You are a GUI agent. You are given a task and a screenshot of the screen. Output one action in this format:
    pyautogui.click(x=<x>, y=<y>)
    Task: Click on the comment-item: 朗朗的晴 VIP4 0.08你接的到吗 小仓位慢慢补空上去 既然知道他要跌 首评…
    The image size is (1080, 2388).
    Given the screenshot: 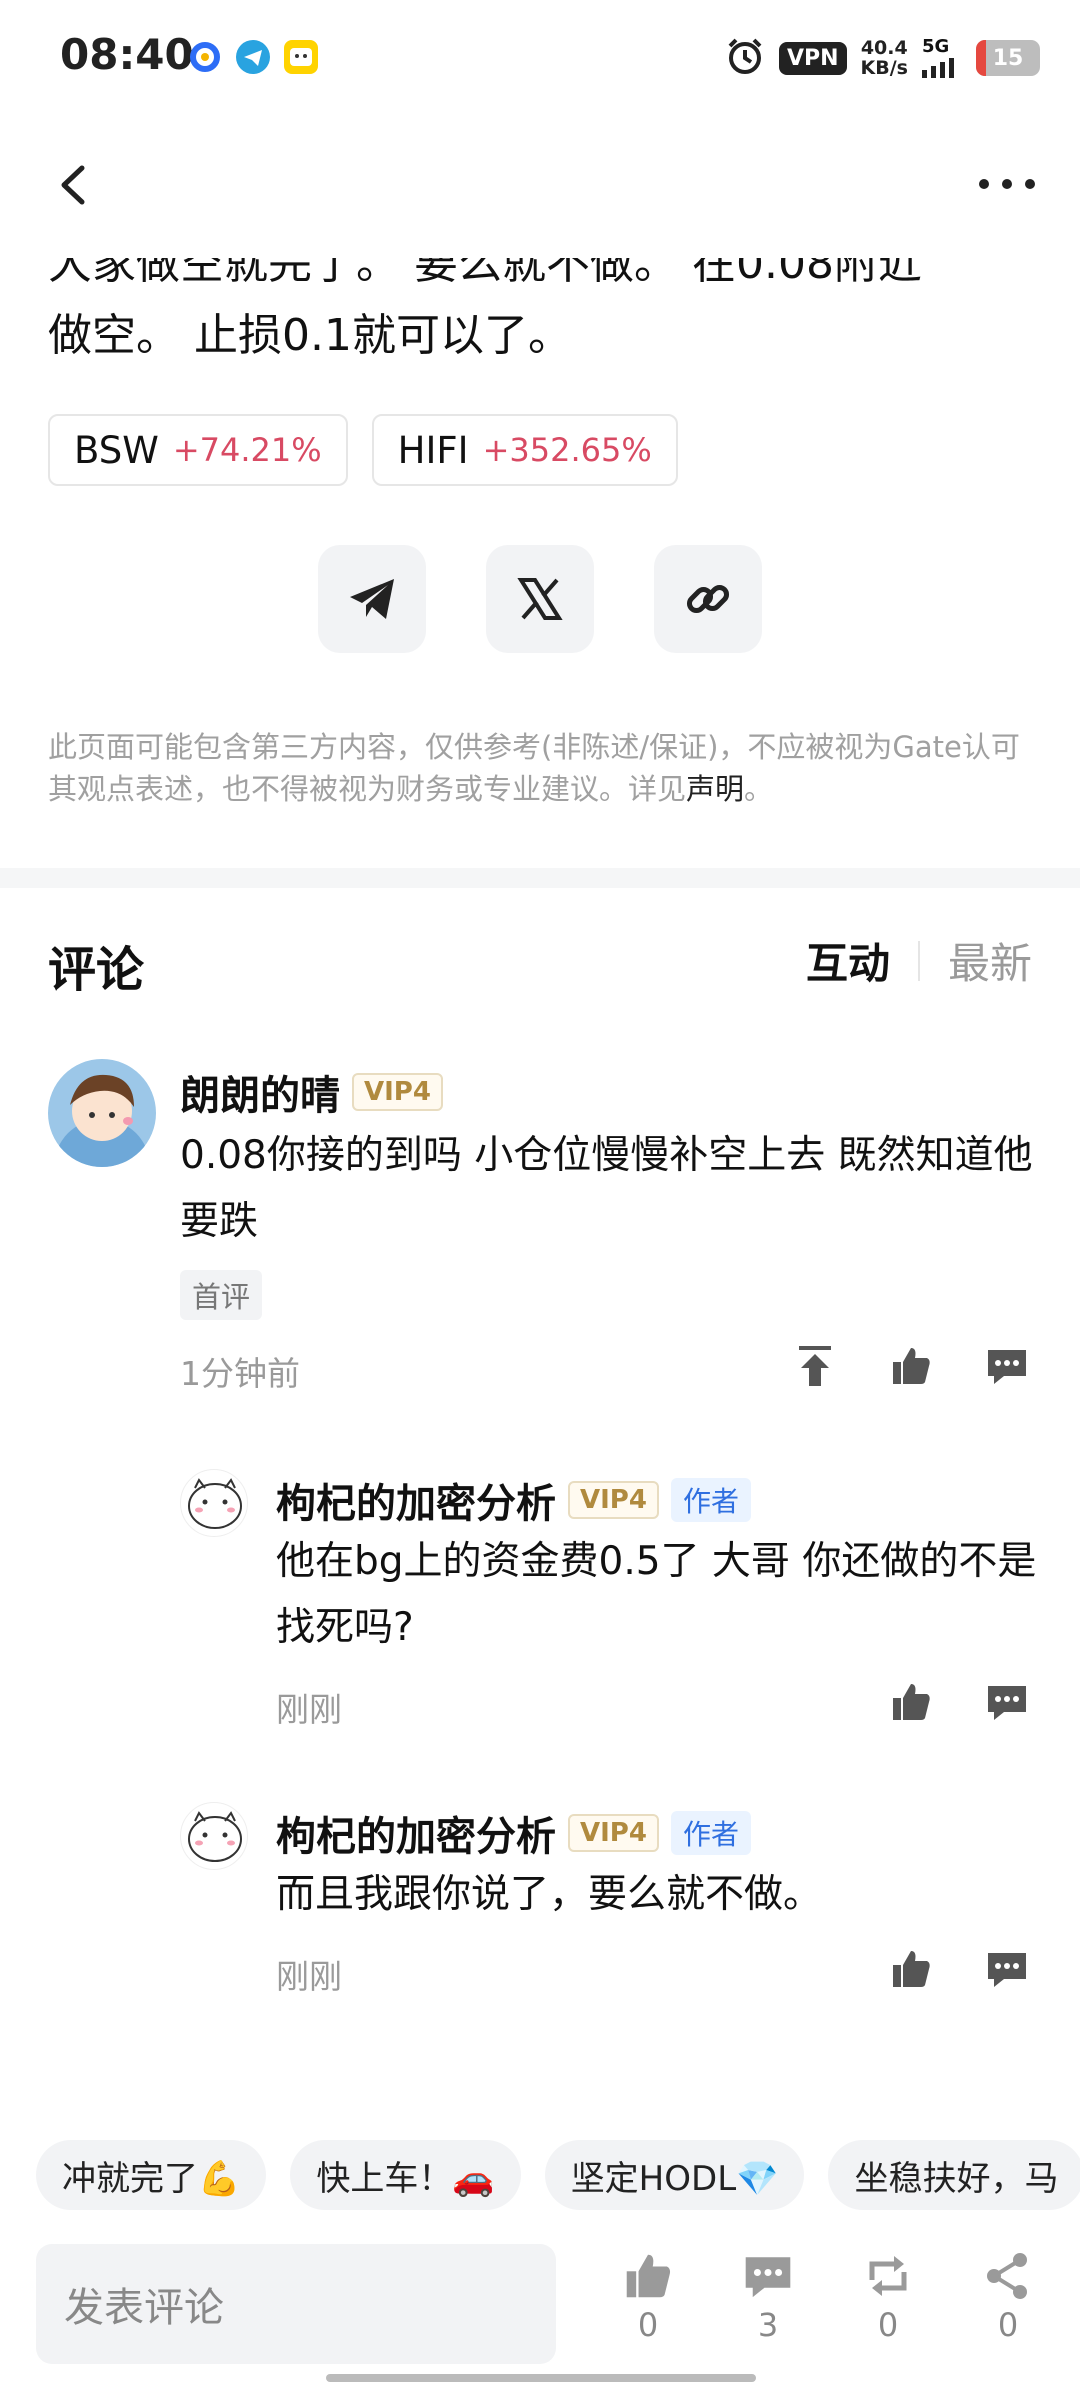 What is the action you would take?
    pyautogui.click(x=540, y=1230)
    